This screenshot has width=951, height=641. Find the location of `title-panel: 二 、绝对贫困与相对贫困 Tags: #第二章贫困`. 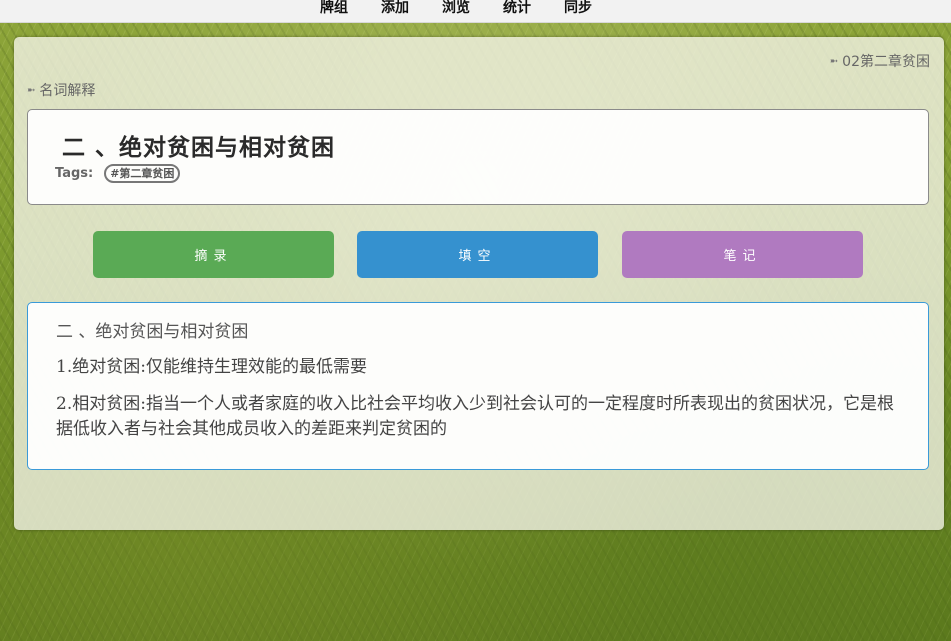

title-panel: 二 、绝对贫困与相对贫困 Tags: #第二章贫困 is located at coordinates (478, 157).